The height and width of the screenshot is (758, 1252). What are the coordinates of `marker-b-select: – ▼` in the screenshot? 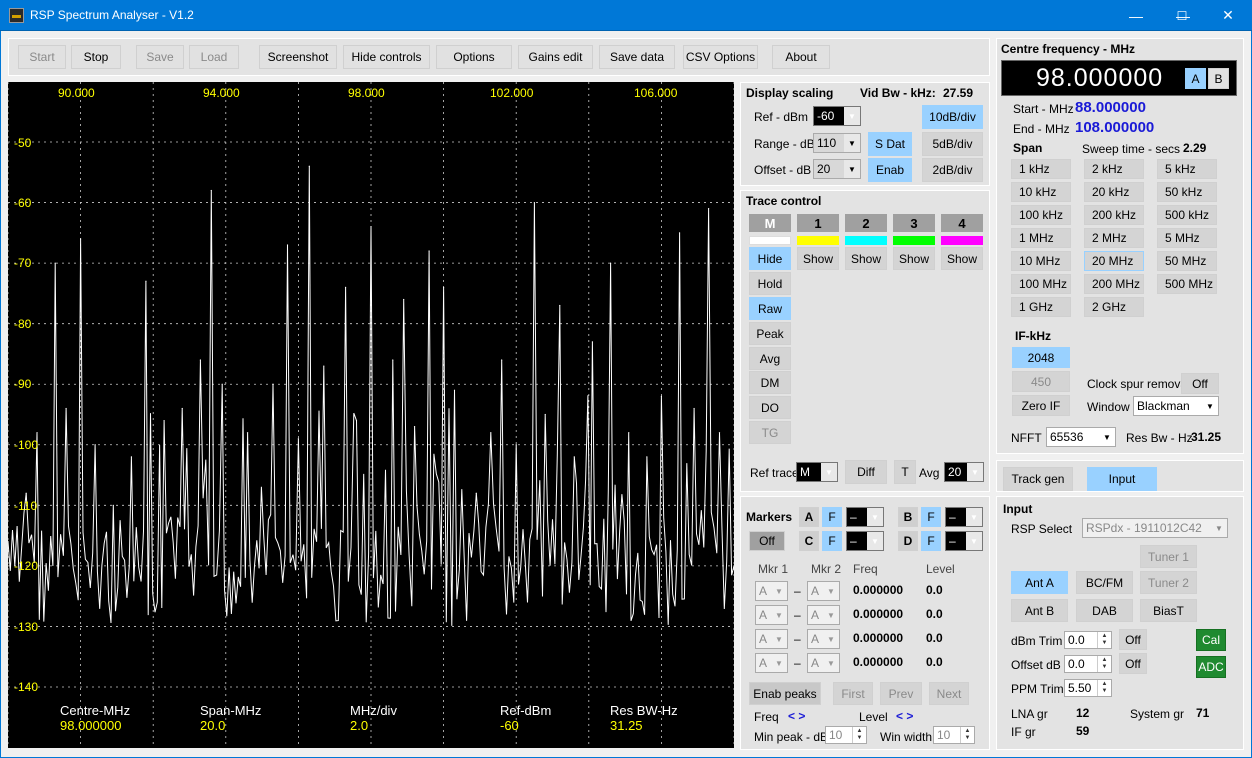 It's located at (964, 517).